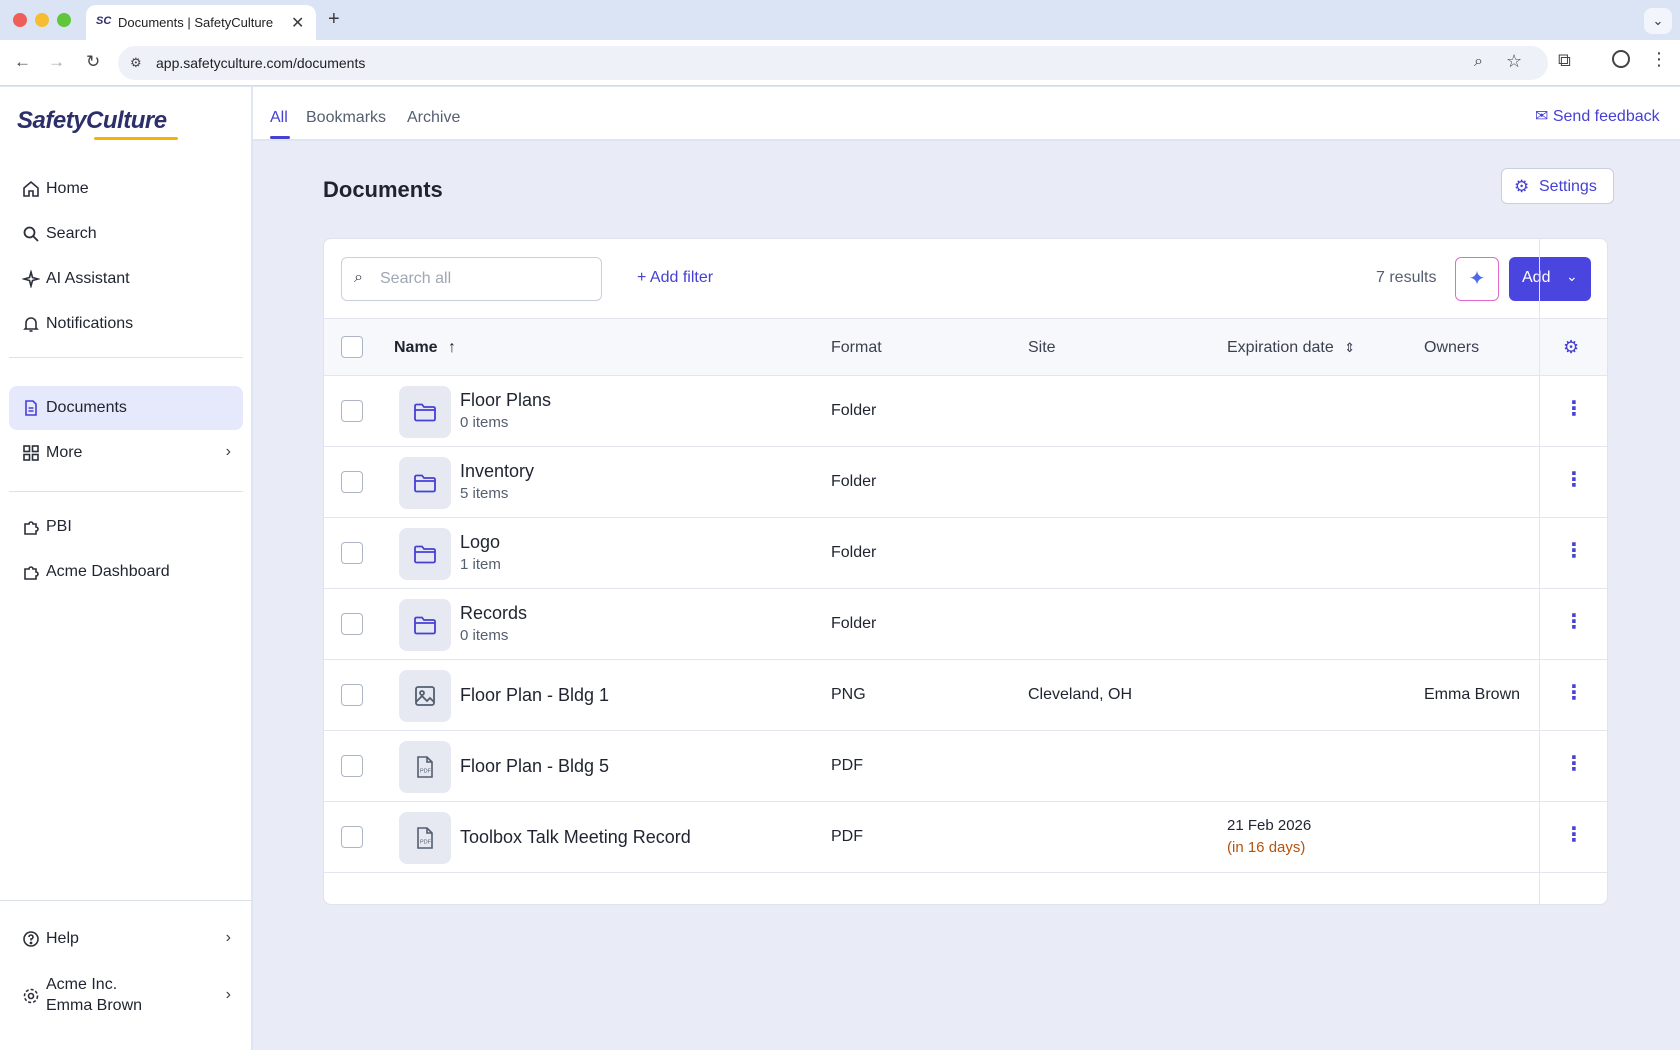  I want to click on window-close-button, so click(20, 20).